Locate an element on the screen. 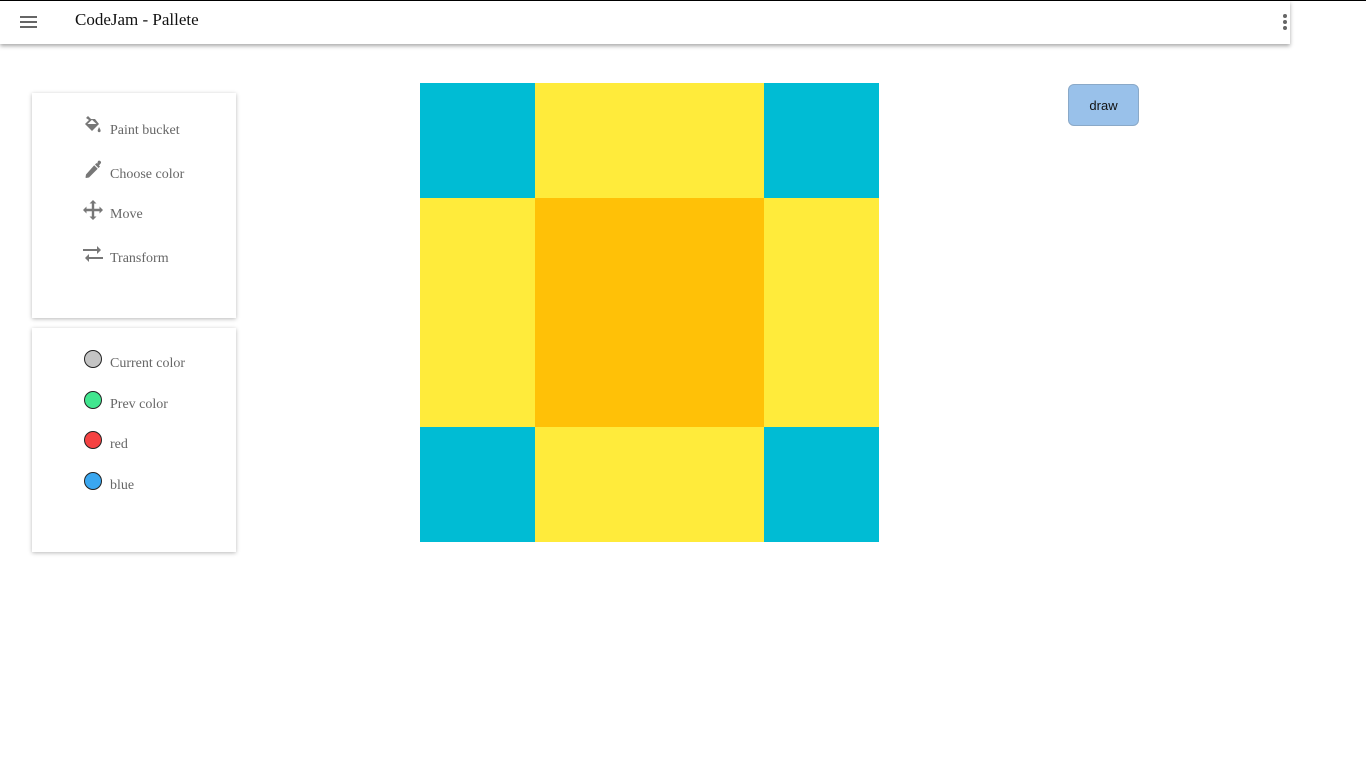  hamburger-menu-icon is located at coordinates (29, 22).